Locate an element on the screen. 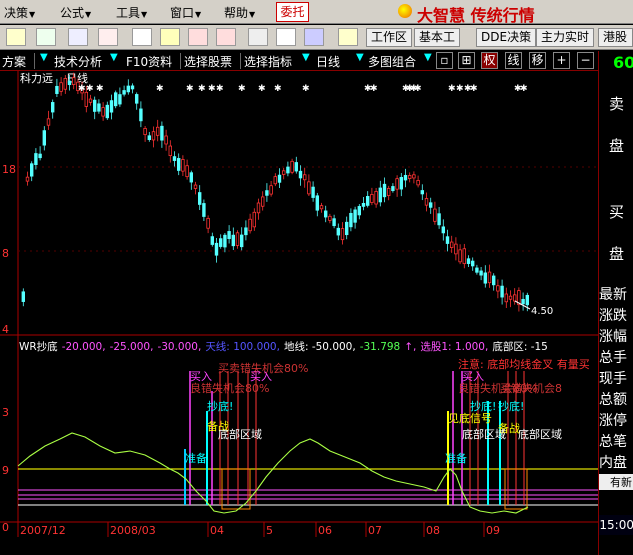 The height and width of the screenshot is (555, 633). indicator-value: ↑, is located at coordinates (410, 347).